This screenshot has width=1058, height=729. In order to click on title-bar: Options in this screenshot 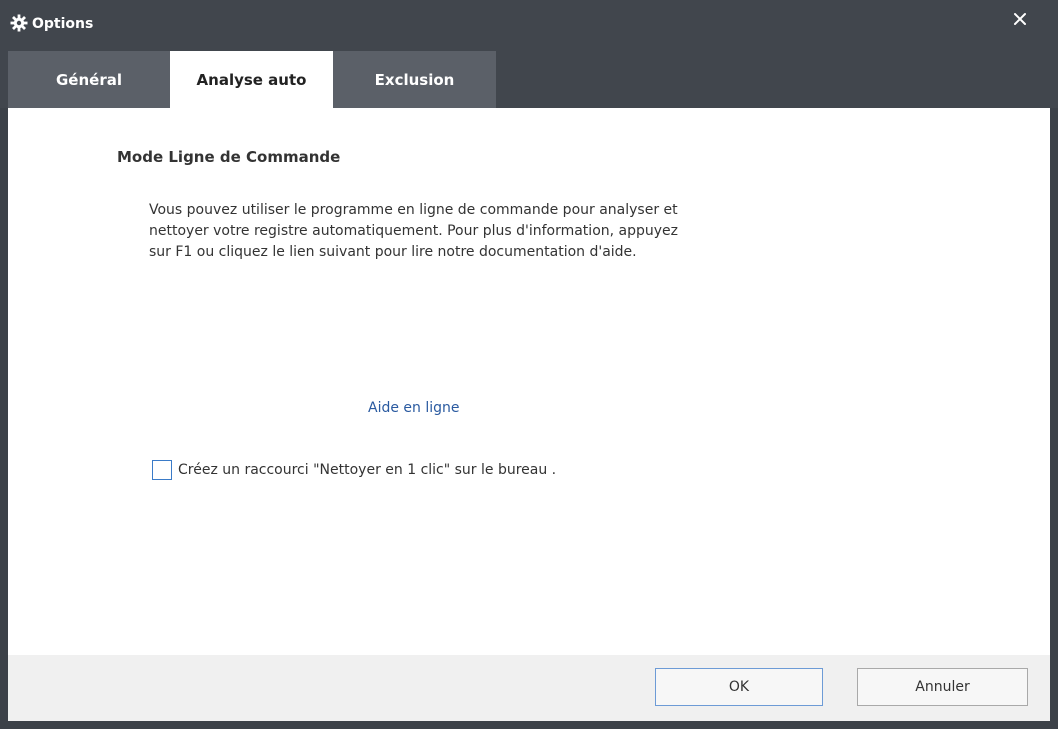, I will do `click(529, 25)`.